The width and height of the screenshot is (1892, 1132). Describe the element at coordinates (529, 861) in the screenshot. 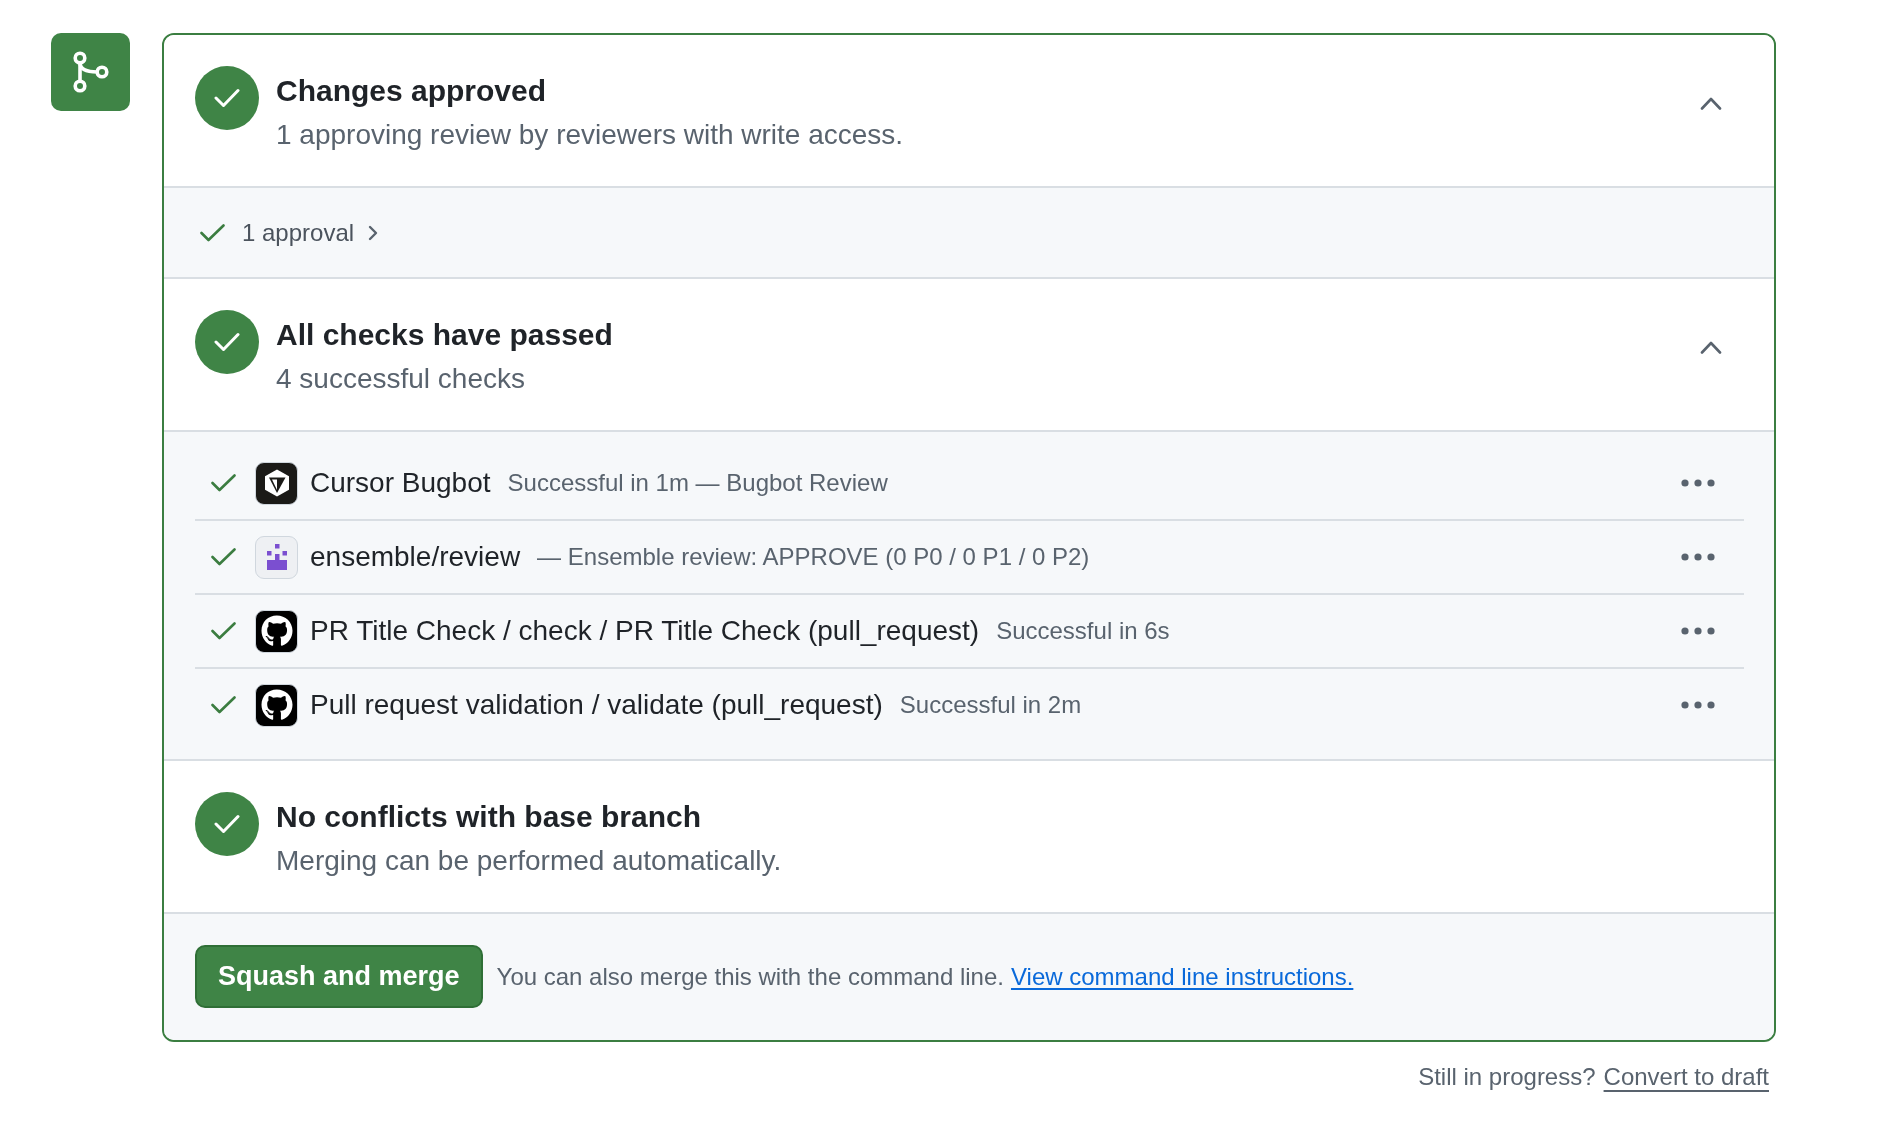

I see `status-subtitle: Merging can be performed automatically.` at that location.